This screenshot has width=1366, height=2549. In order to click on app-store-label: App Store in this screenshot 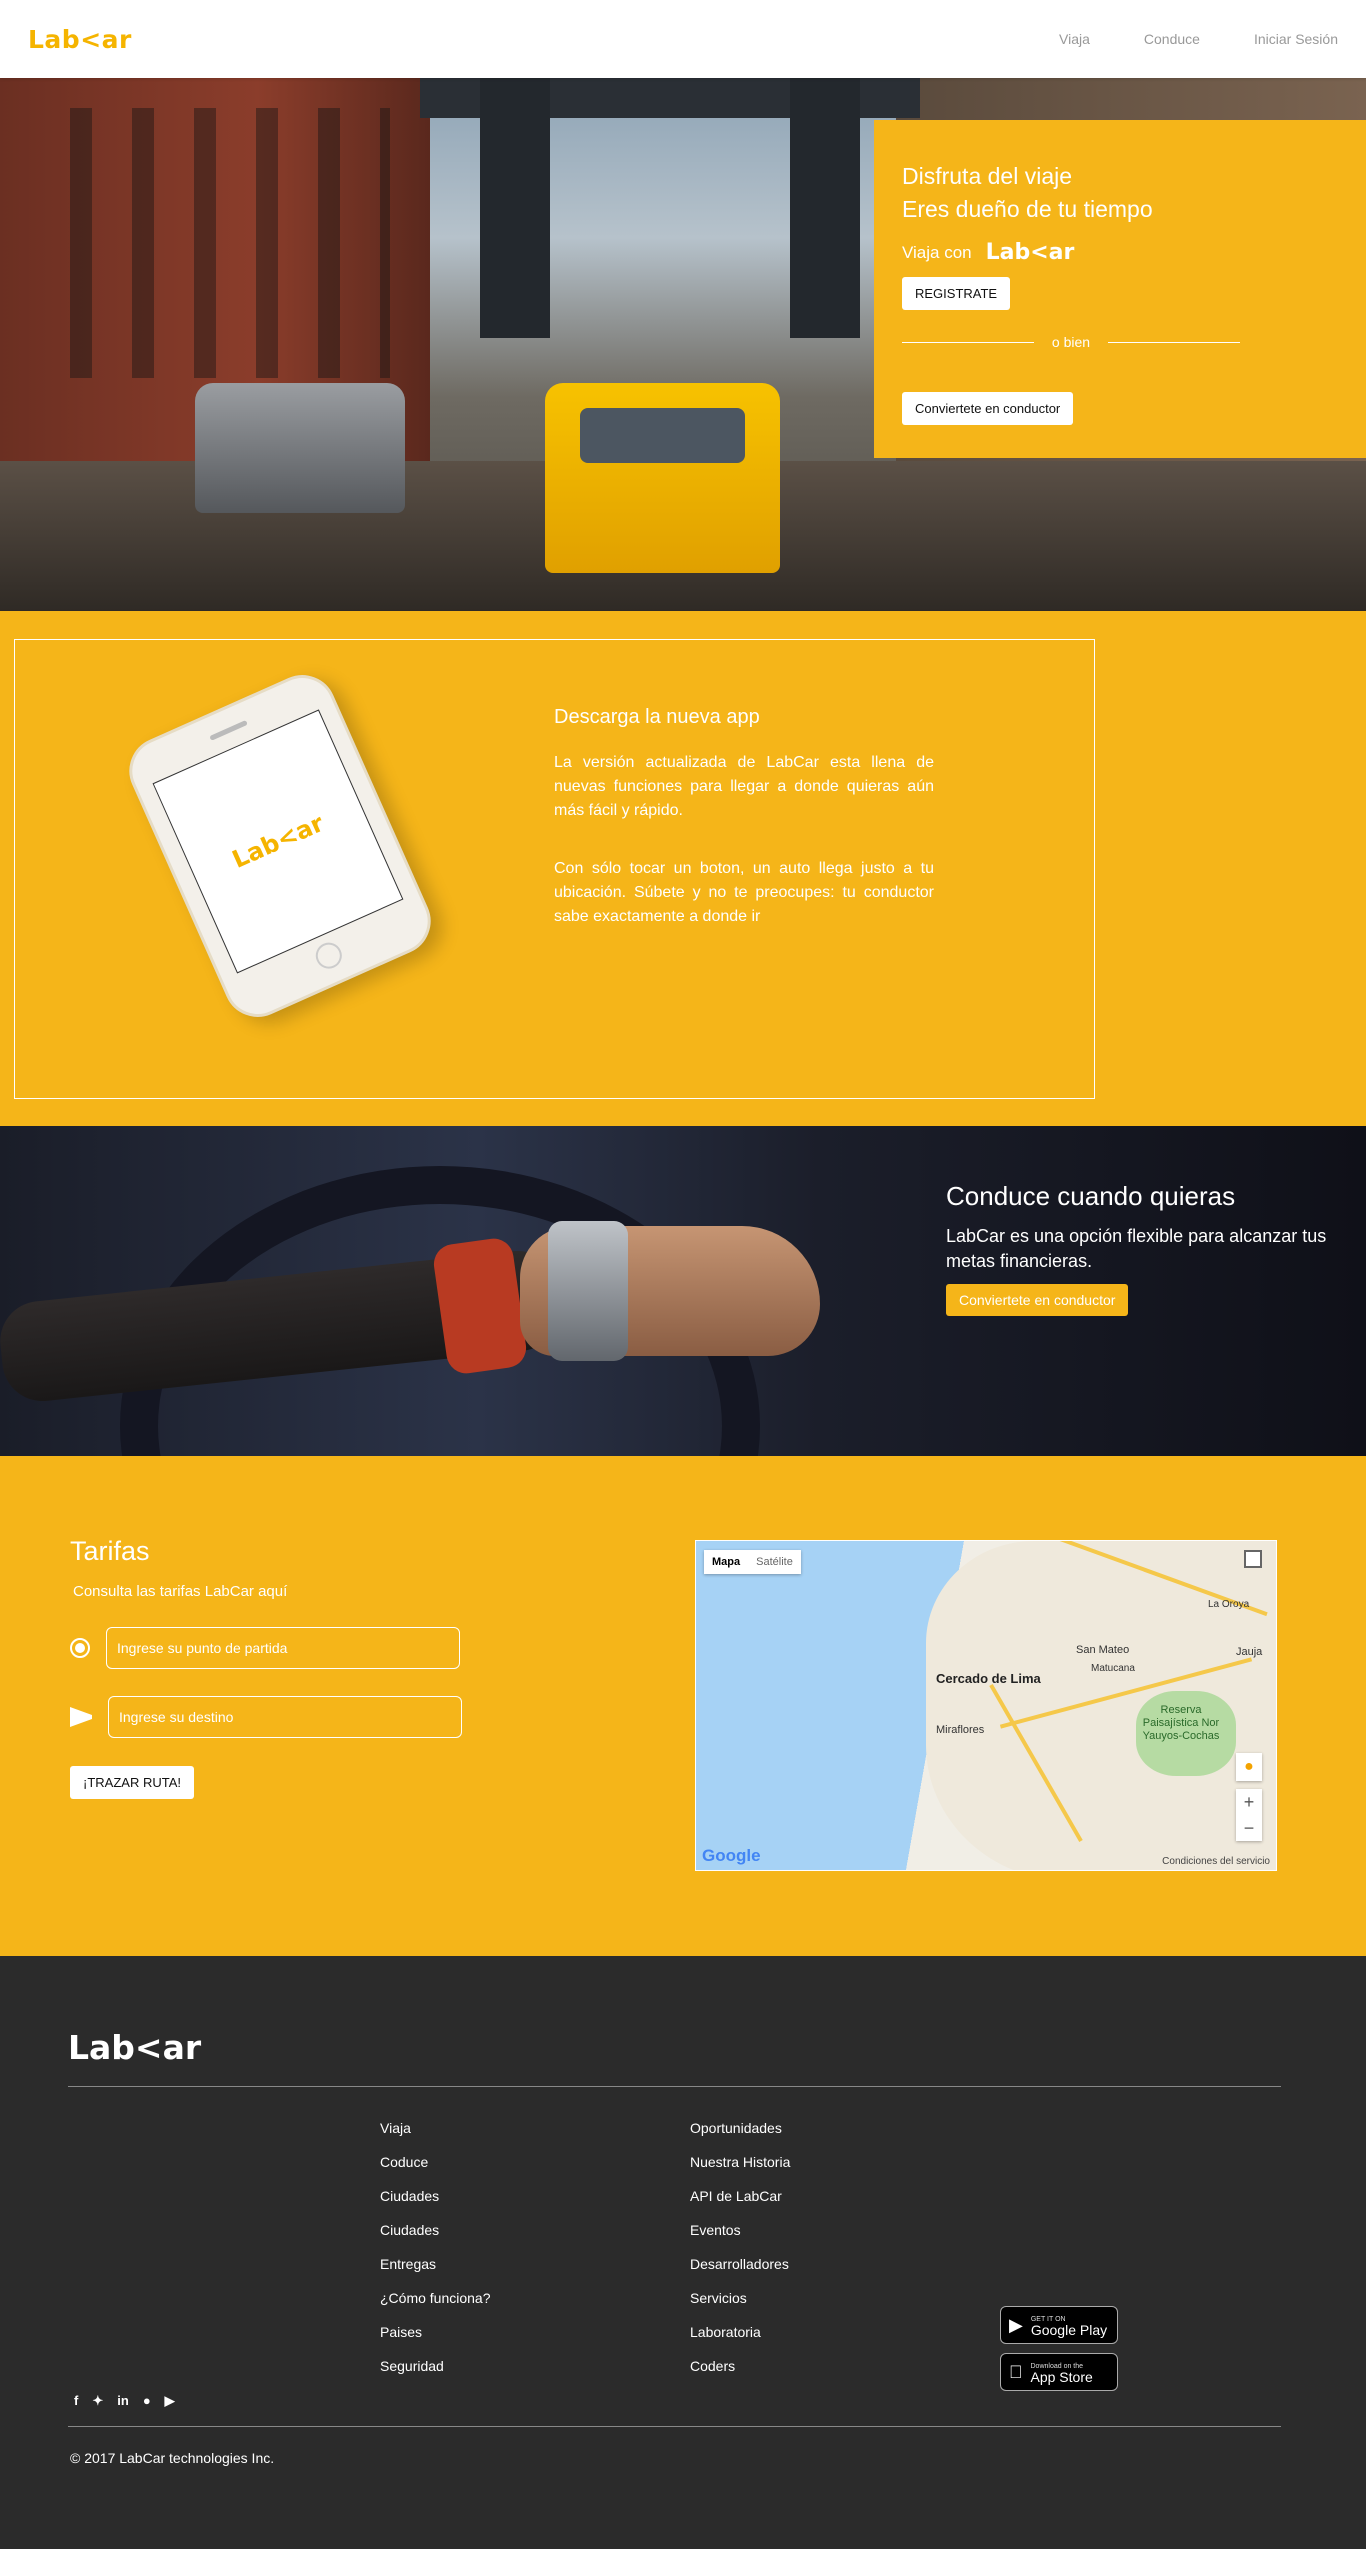, I will do `click(1055, 2377)`.